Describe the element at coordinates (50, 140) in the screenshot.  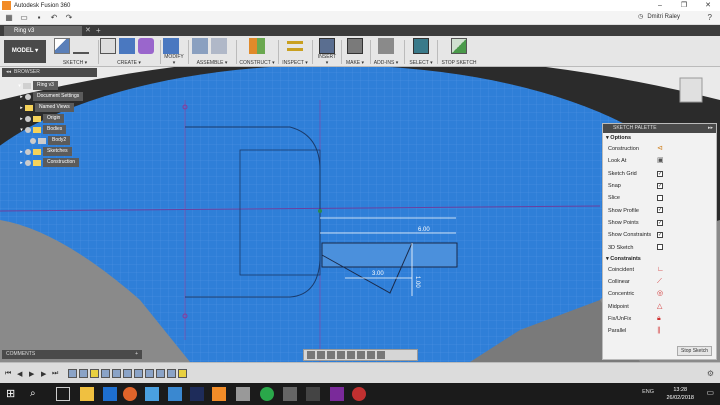
I see `tree-node-body2: Body2` at that location.